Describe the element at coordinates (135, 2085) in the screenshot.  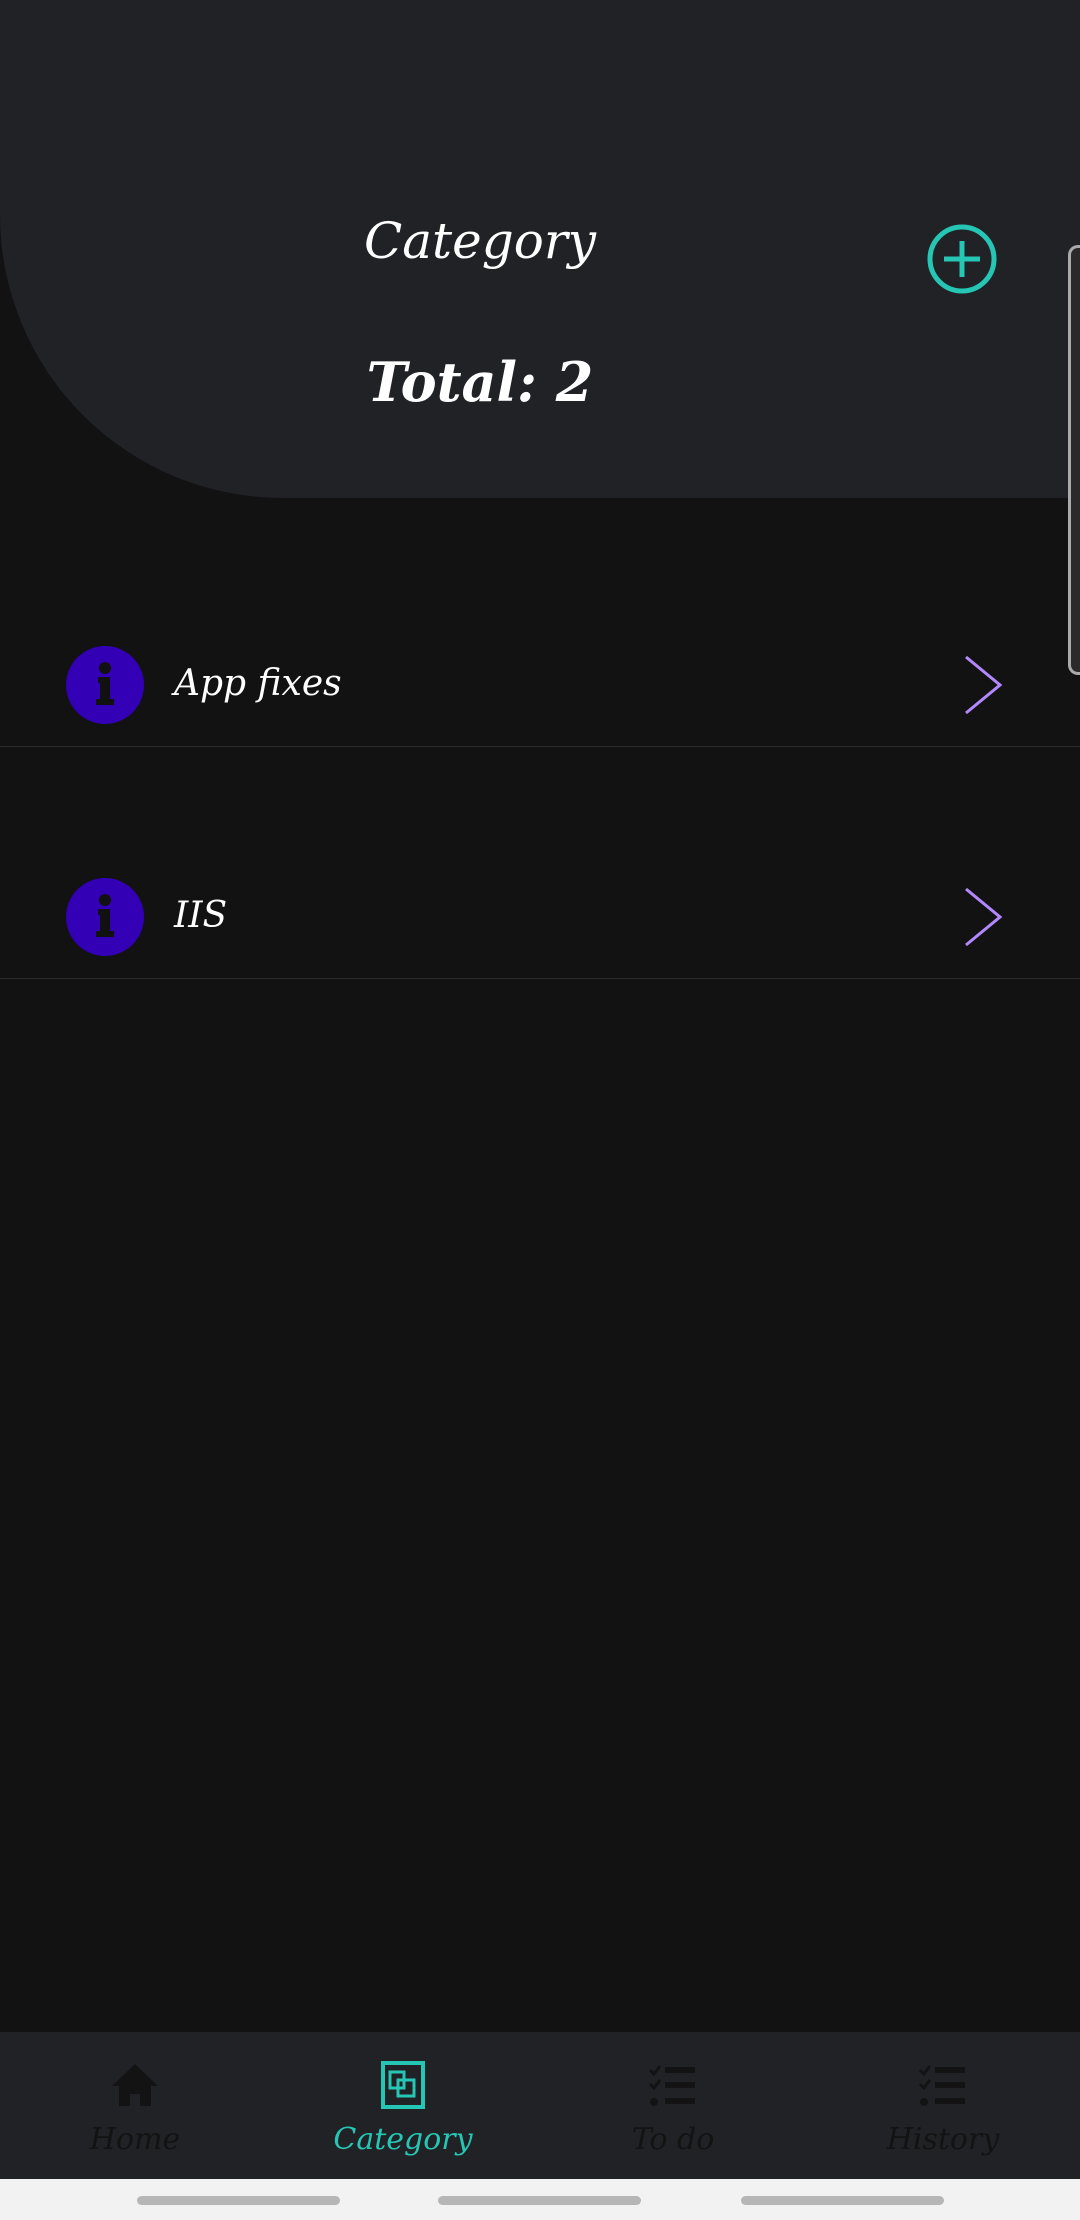
I see `home-icon` at that location.